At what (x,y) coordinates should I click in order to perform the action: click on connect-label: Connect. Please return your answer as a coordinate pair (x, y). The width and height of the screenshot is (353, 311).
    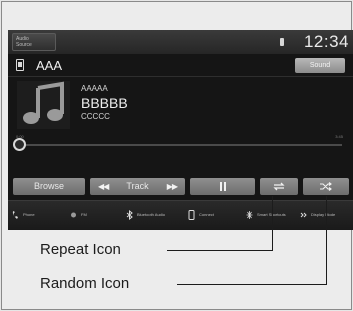
    Looking at the image, I should click on (206, 214).